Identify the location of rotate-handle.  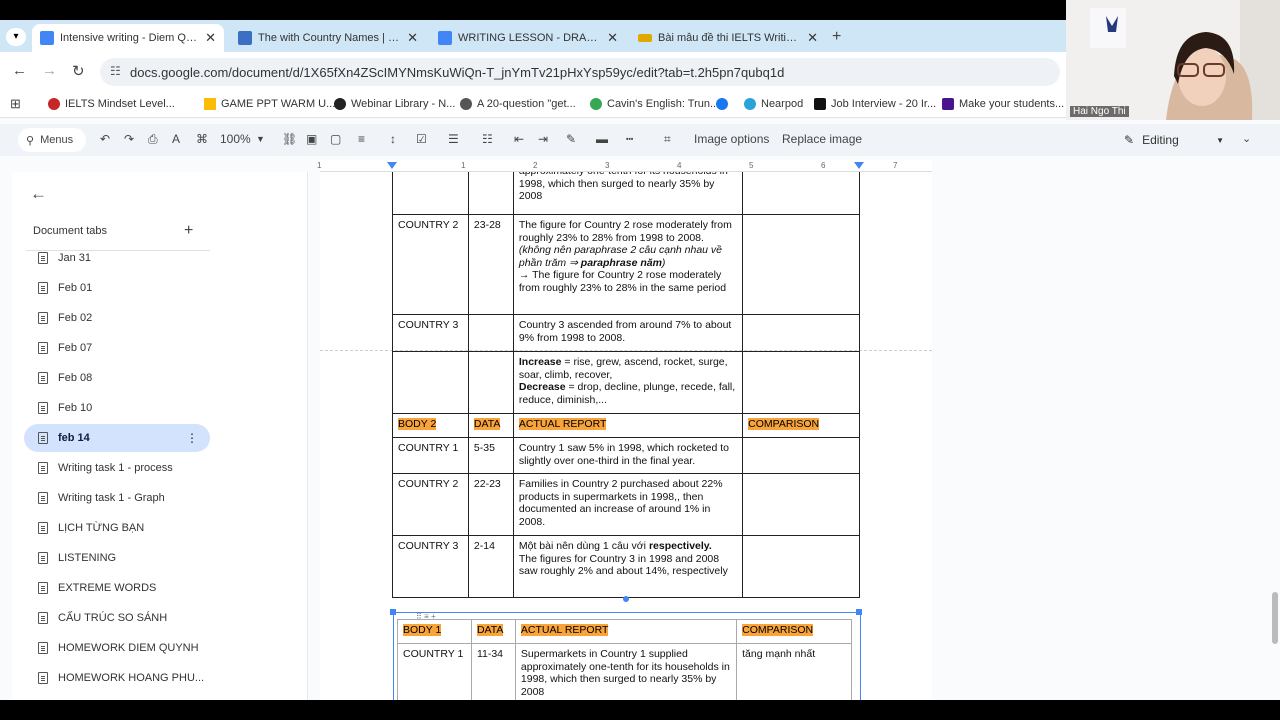
(626, 599).